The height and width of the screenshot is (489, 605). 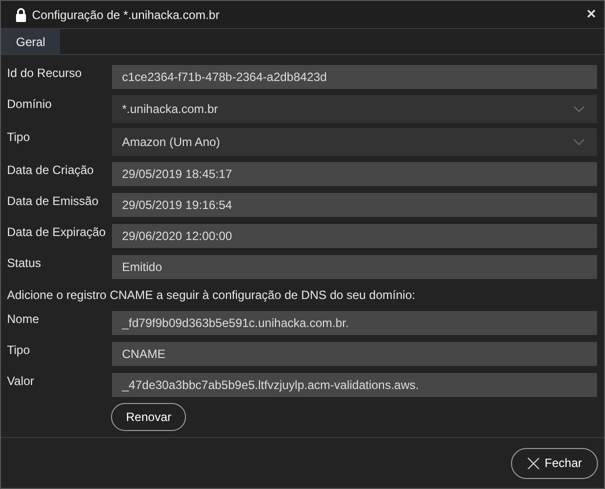 What do you see at coordinates (57, 231) in the screenshot?
I see `field-label: Data de Expiração` at bounding box center [57, 231].